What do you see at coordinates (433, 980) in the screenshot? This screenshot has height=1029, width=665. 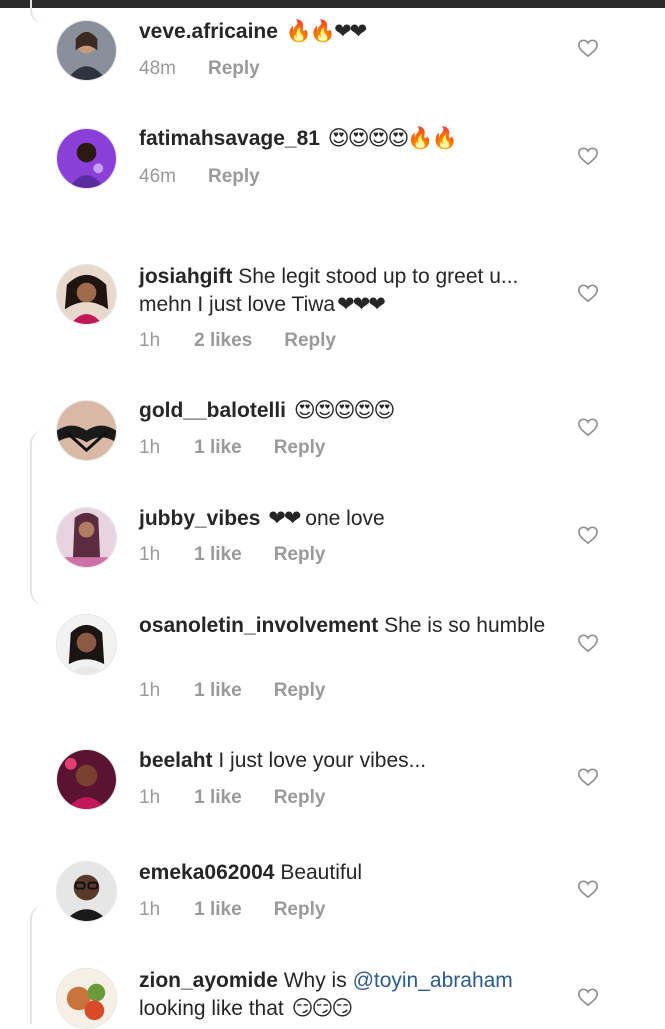 I see `mention-link: @toyin_abraham` at bounding box center [433, 980].